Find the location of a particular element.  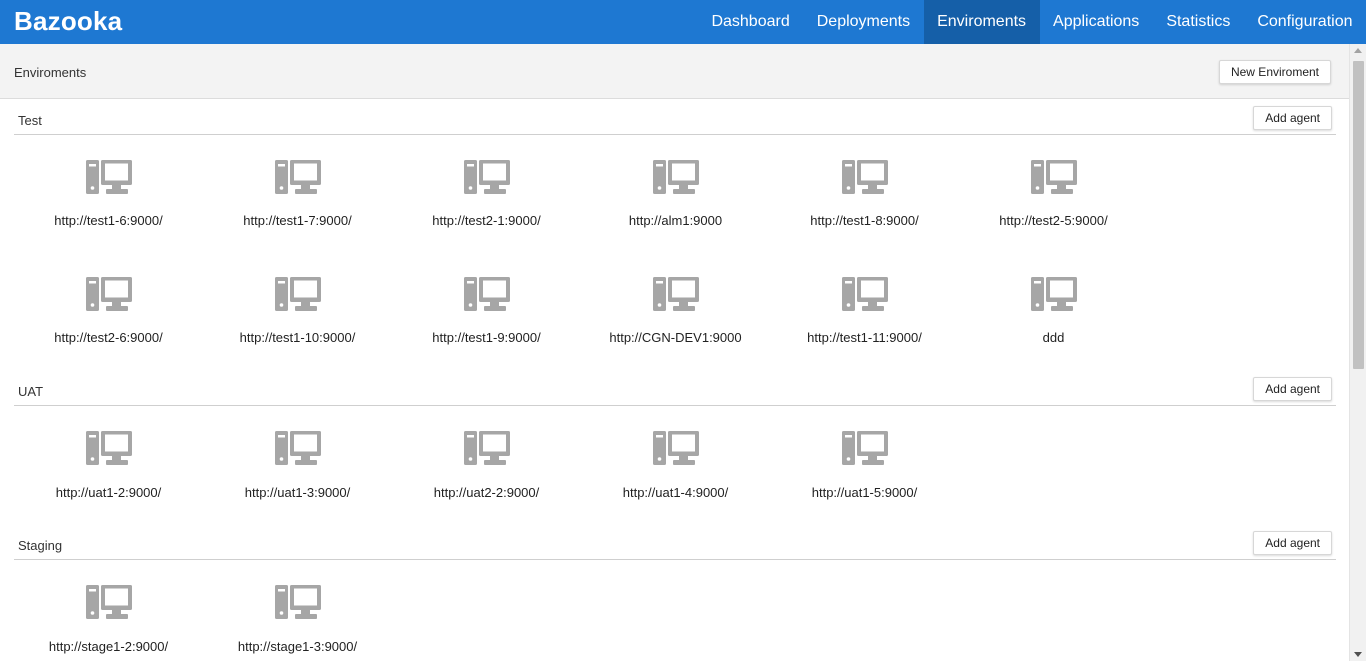

app-logo: Bazooka is located at coordinates (68, 21).